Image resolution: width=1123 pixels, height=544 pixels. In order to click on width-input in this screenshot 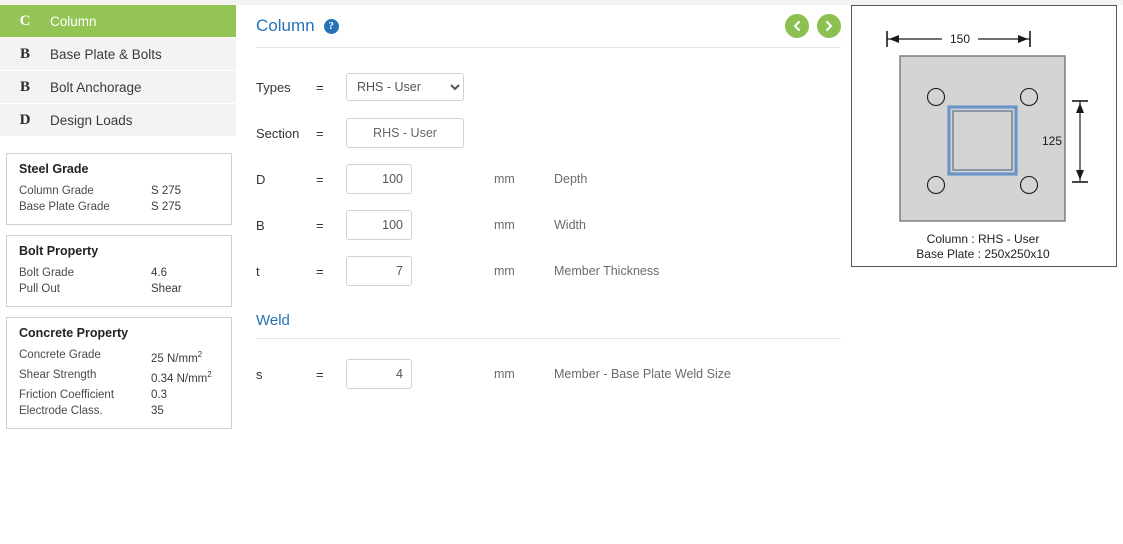, I will do `click(379, 225)`.